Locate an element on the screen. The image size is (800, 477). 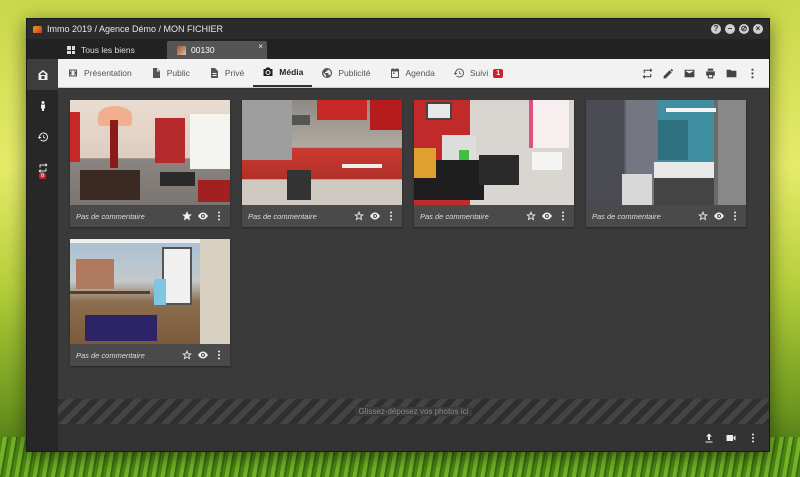
tab-advertising: Publicité is located at coordinates (345, 73).